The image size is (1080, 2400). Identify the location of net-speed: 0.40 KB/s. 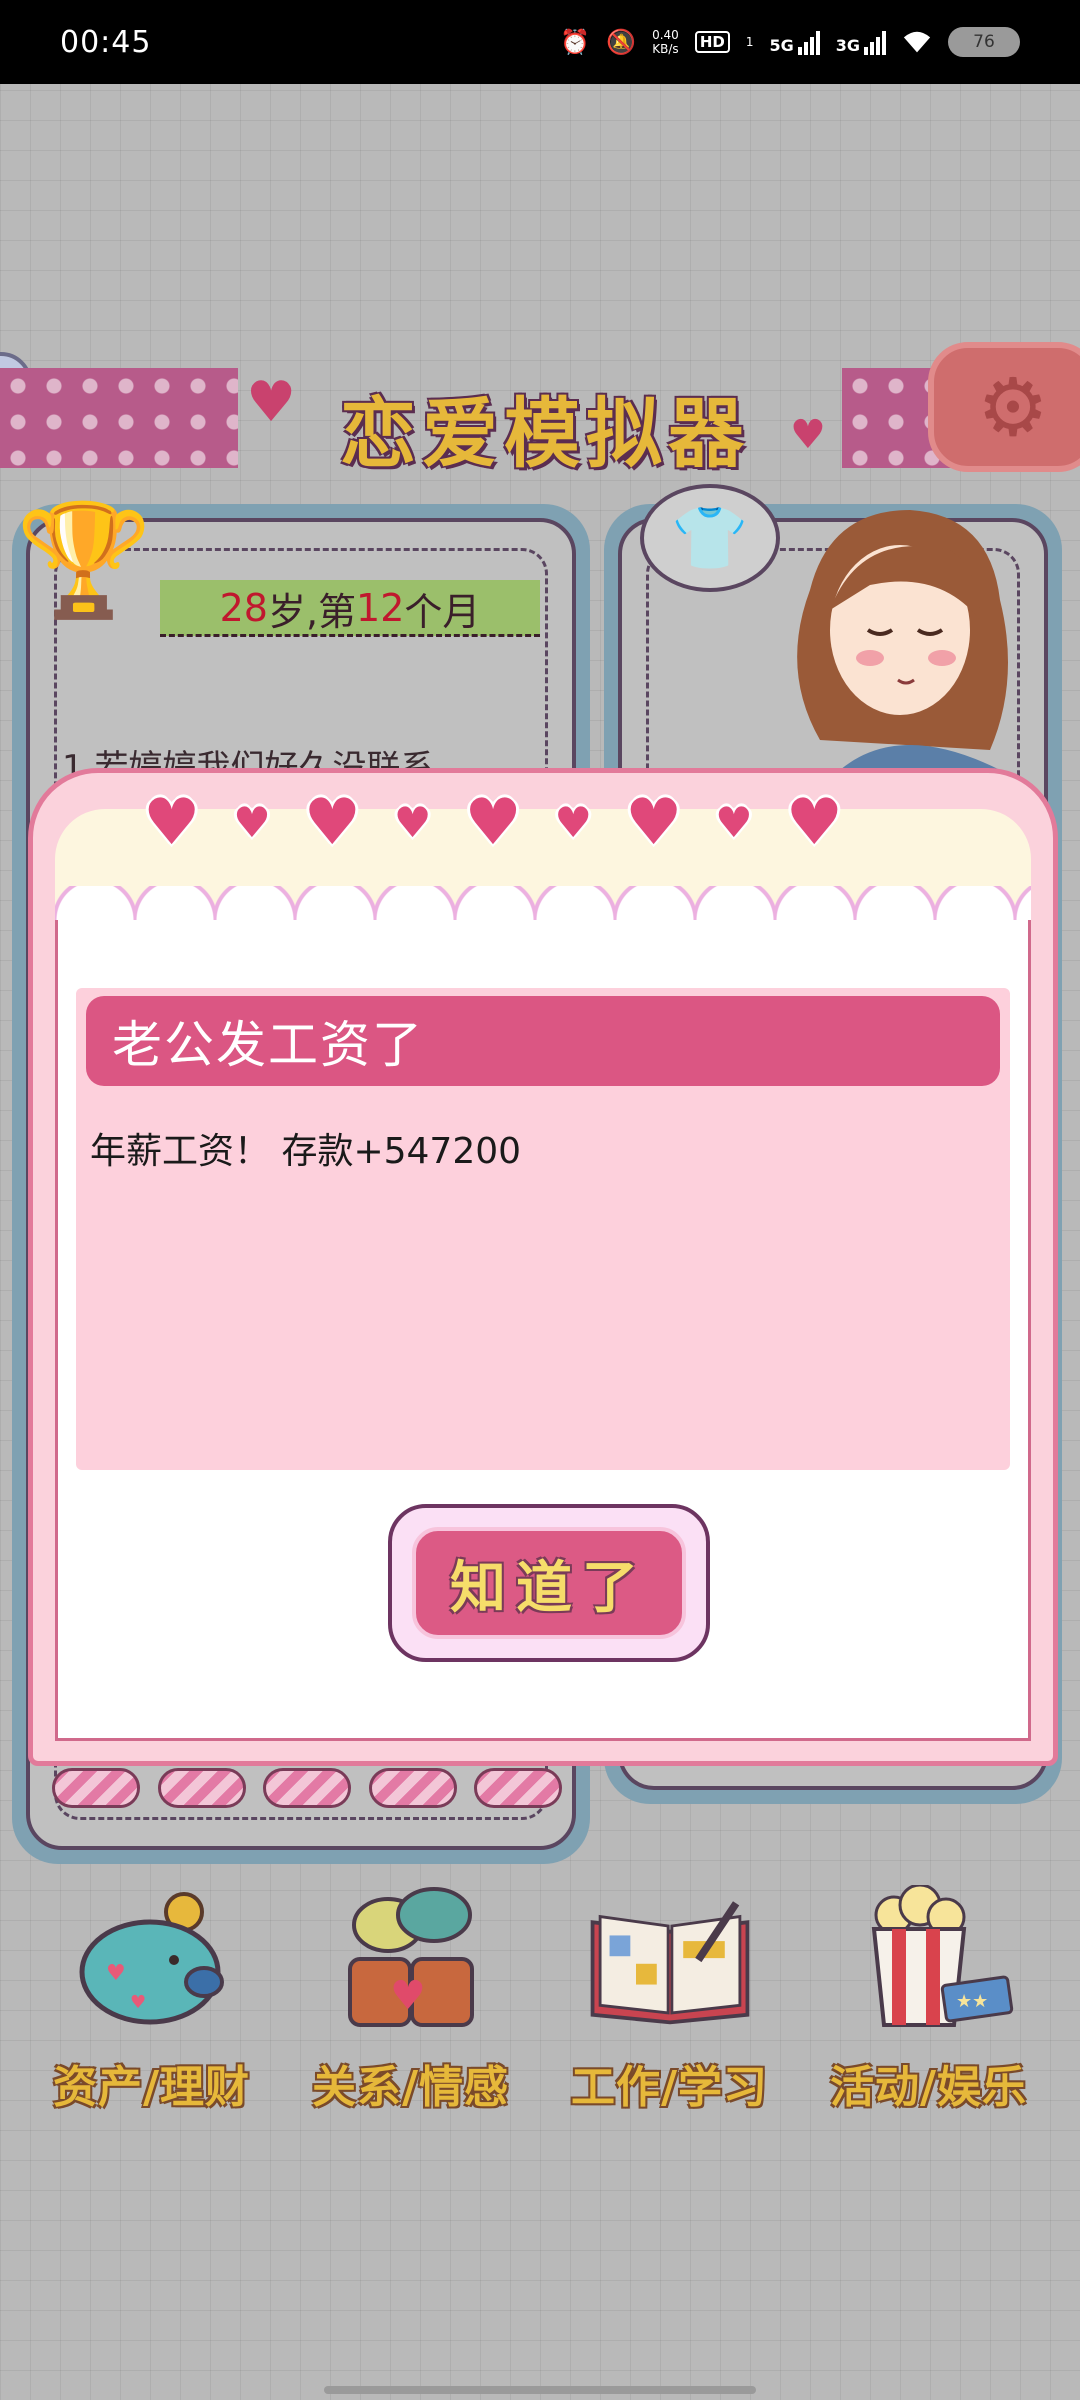
(665, 42).